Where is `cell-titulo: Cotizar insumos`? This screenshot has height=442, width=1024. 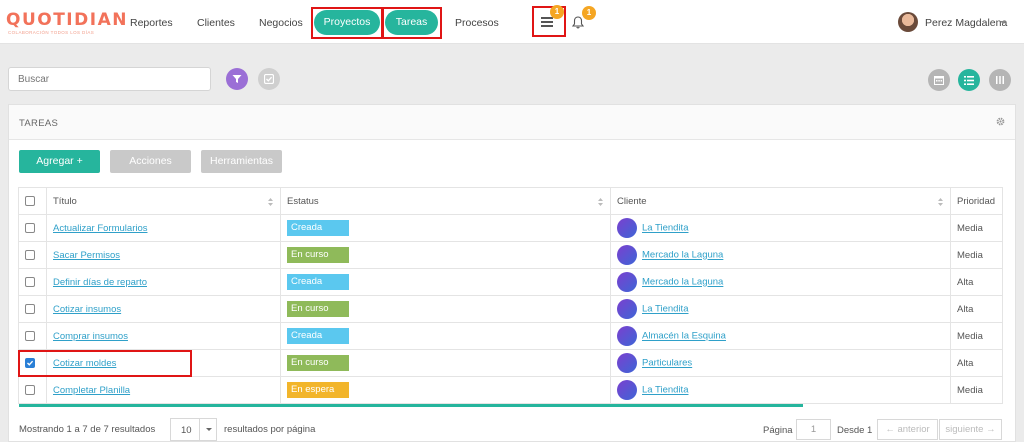
cell-titulo: Cotizar insumos is located at coordinates (163, 309).